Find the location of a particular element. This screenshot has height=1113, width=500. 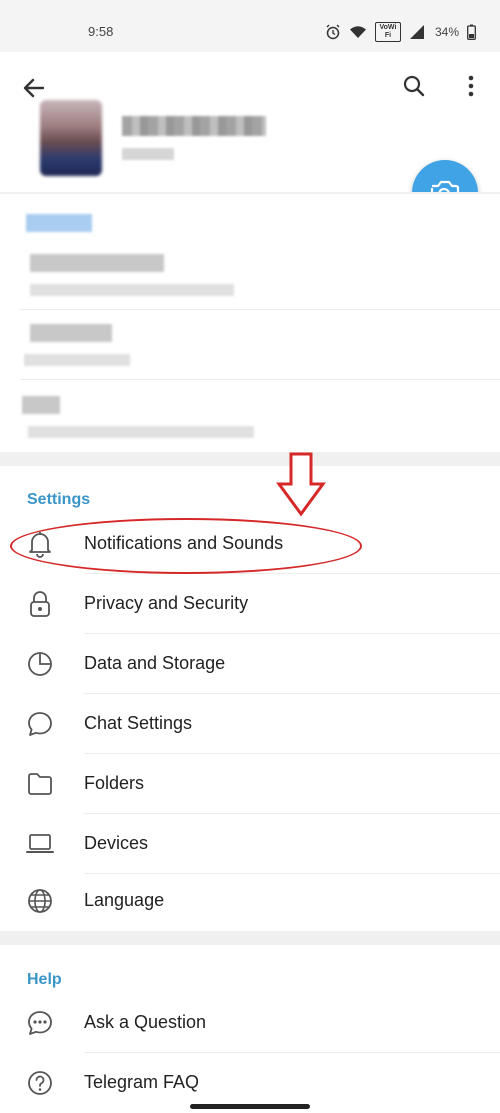

search-icon is located at coordinates (414, 86).